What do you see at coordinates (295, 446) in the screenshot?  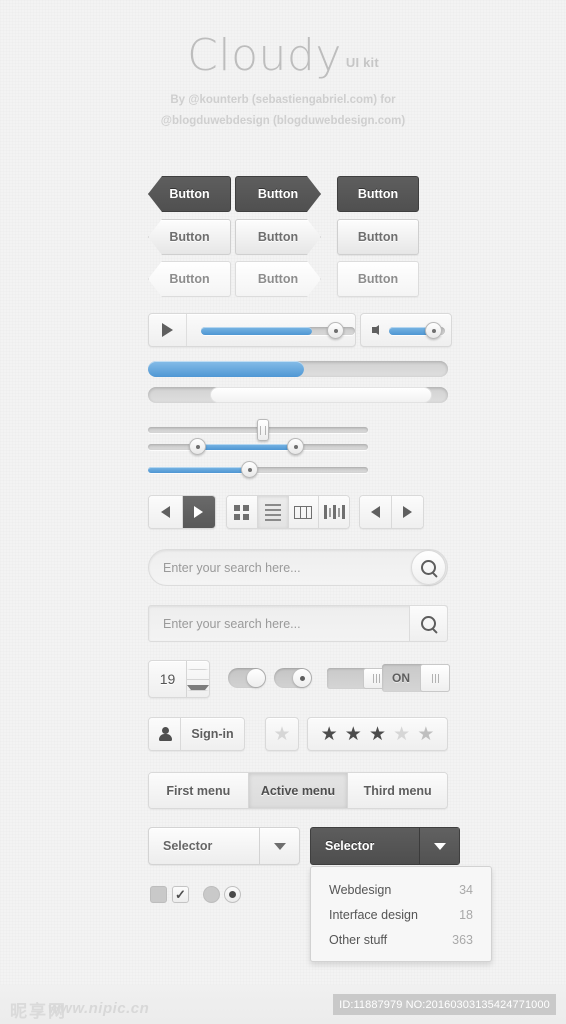 I see `range-slider-knob-high` at bounding box center [295, 446].